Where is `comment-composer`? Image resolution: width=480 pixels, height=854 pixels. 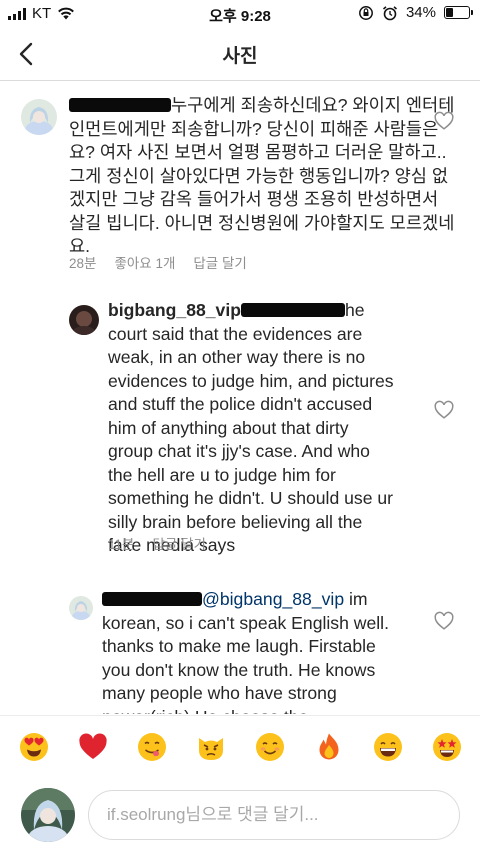
comment-composer is located at coordinates (240, 815).